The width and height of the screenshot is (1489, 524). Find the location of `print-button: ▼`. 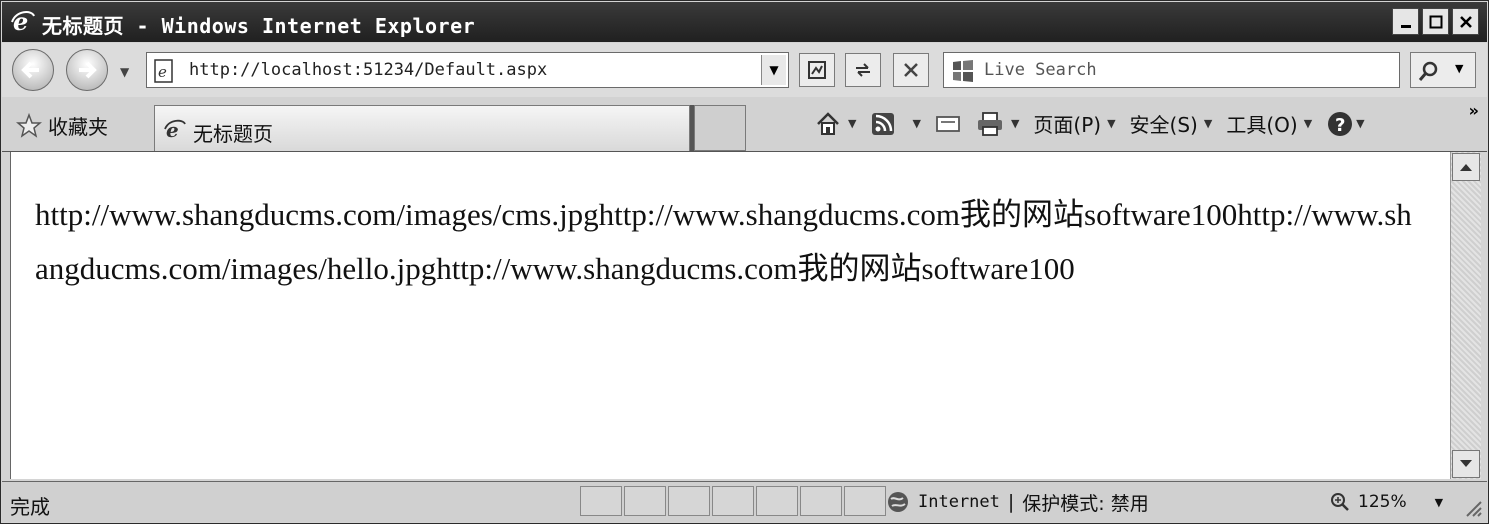

print-button: ▼ is located at coordinates (997, 124).